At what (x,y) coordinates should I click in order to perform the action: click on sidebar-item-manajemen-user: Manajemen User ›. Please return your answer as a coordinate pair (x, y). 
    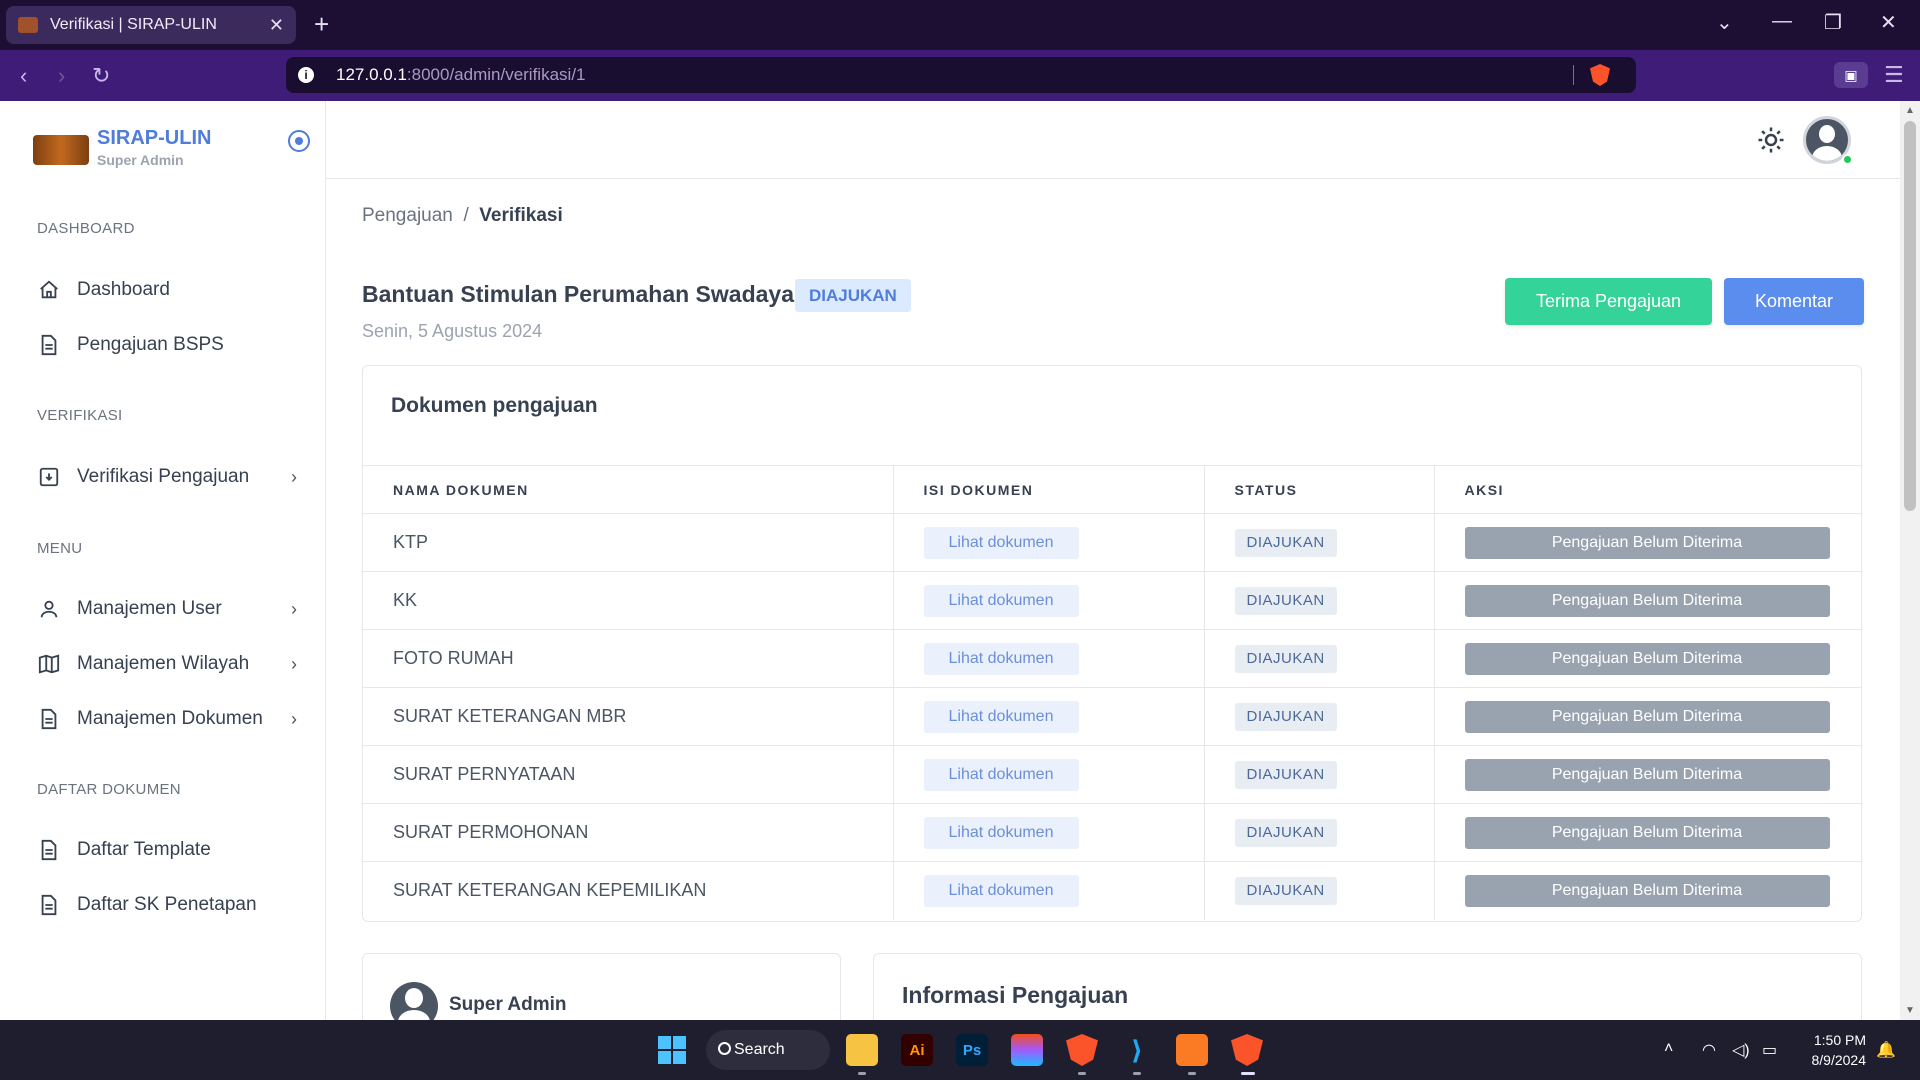
    Looking at the image, I should click on (167, 609).